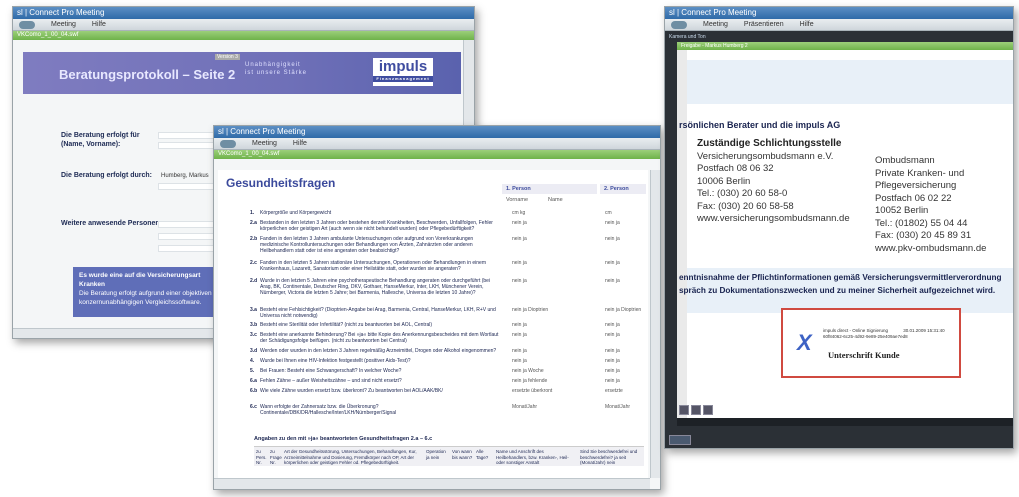  What do you see at coordinates (905, 160) in the screenshot?
I see `address-line: Ombudsmann` at bounding box center [905, 160].